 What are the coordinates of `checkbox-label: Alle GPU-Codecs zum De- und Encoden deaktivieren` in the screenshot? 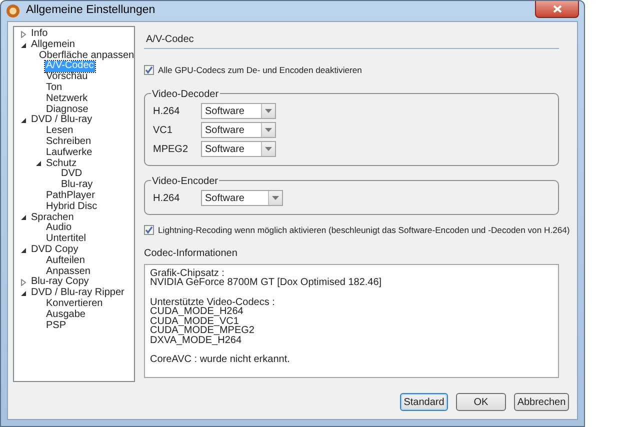 It's located at (260, 70).